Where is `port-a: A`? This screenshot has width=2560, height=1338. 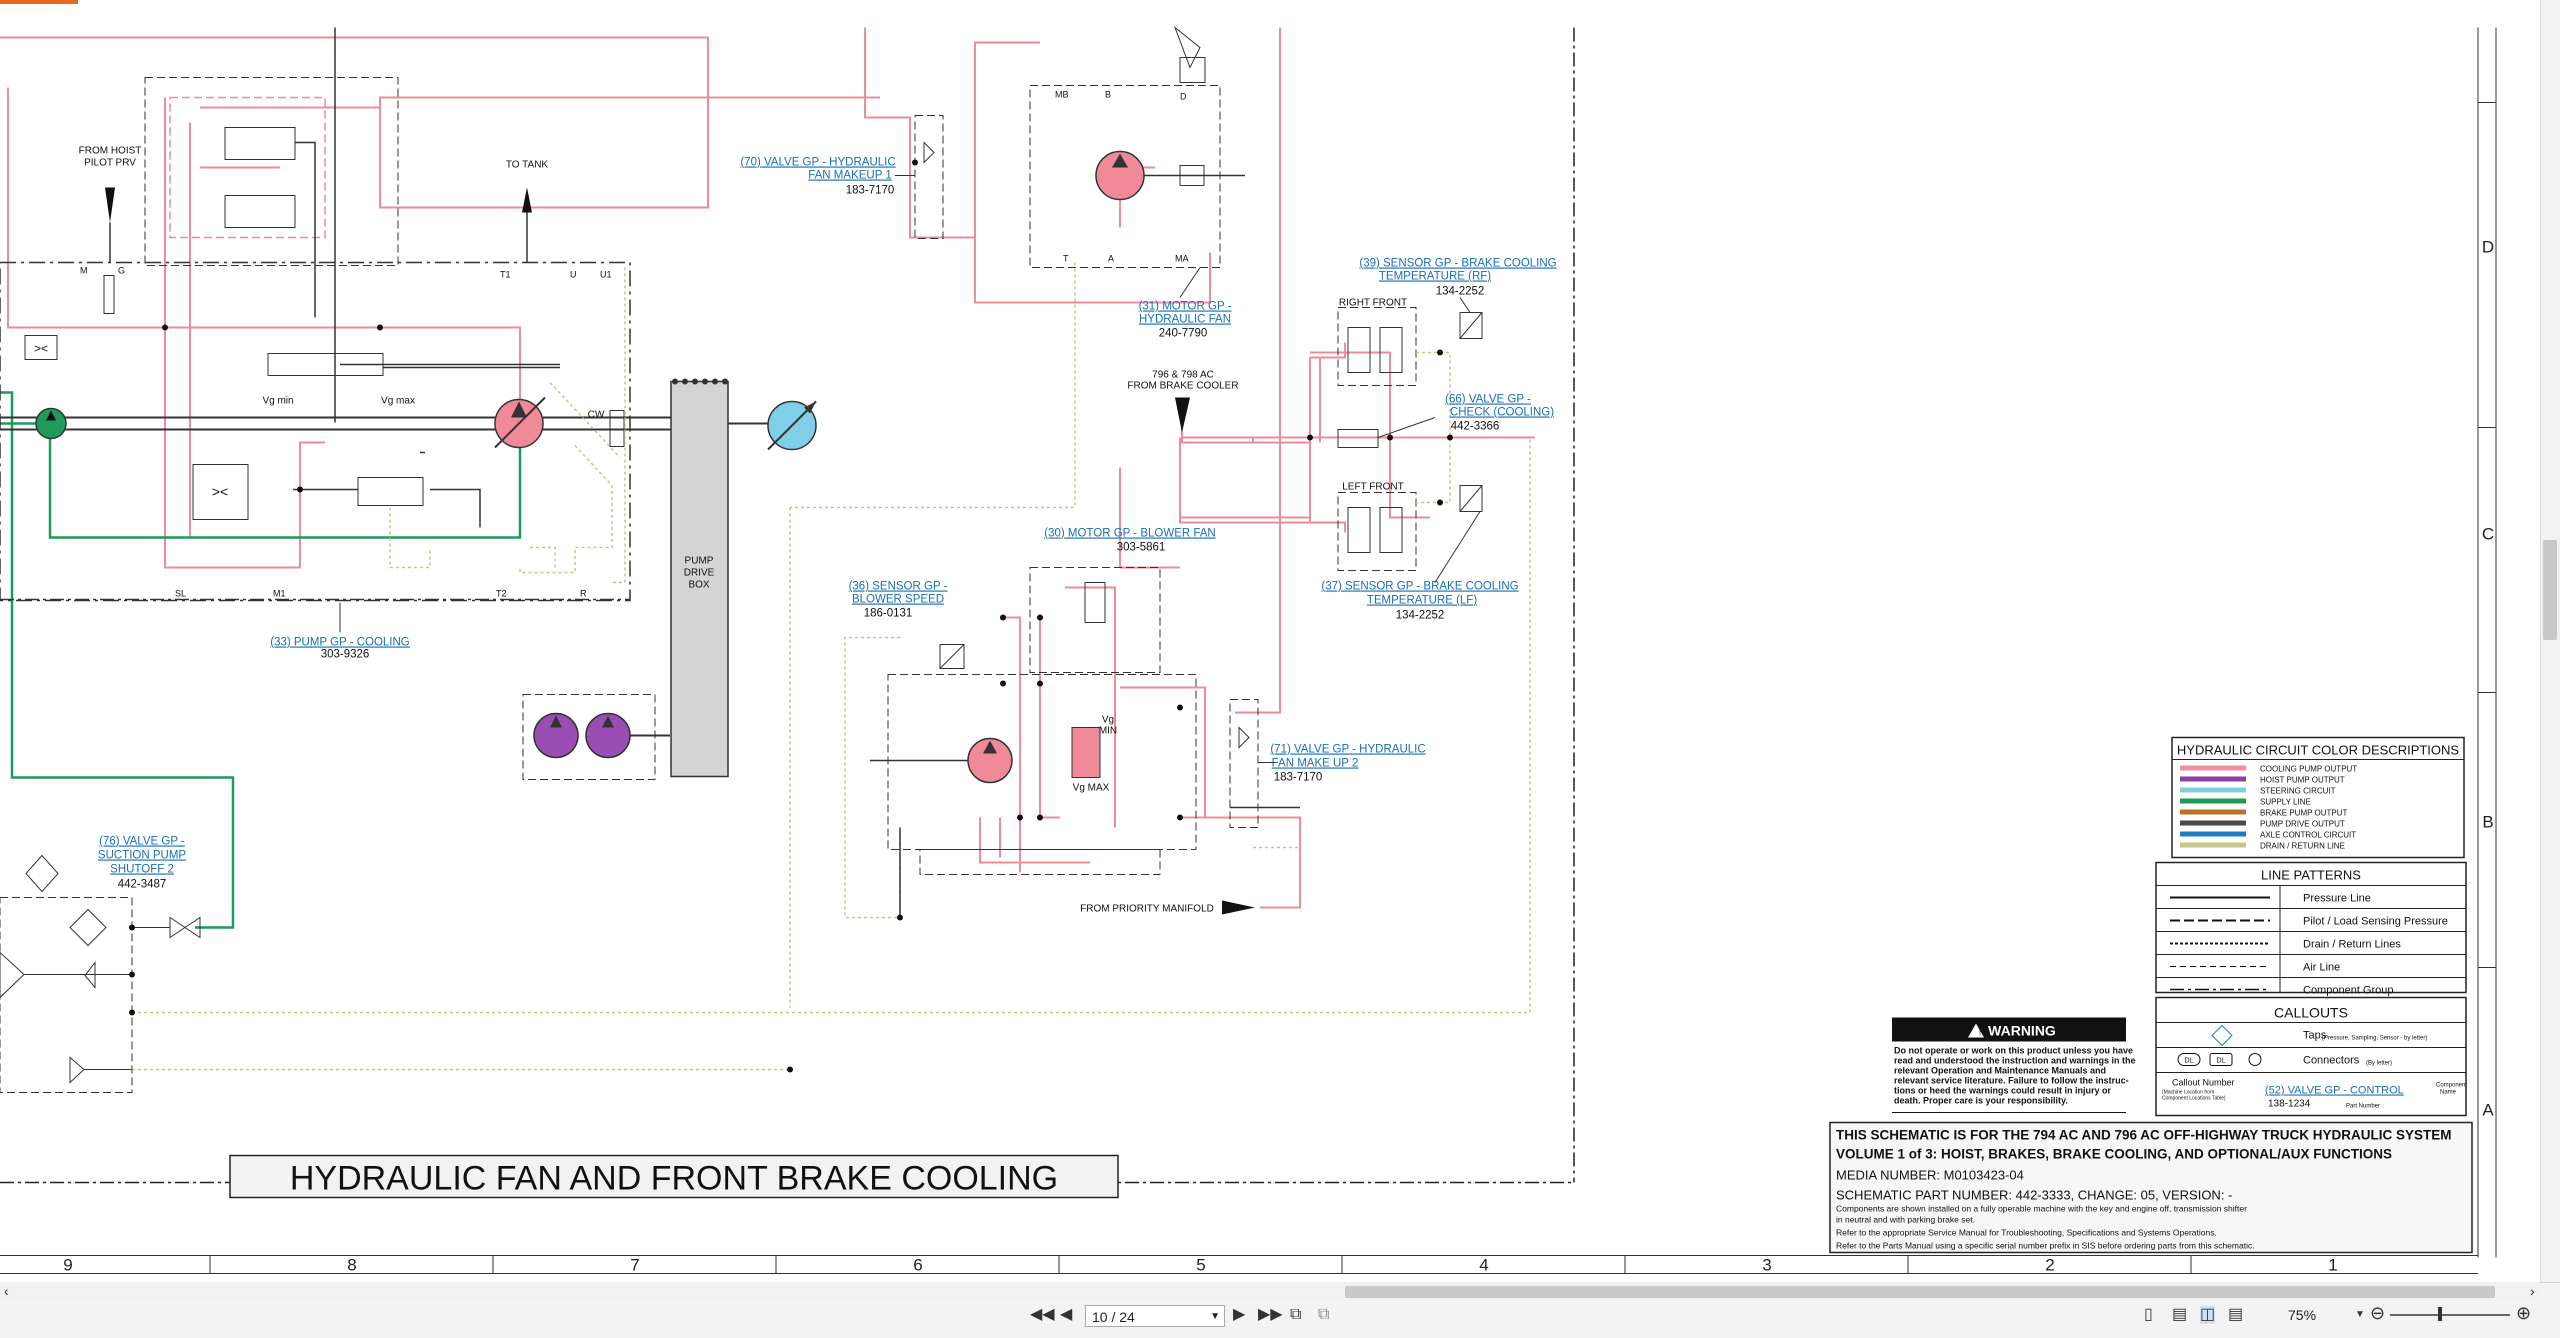
port-a: A is located at coordinates (1111, 259).